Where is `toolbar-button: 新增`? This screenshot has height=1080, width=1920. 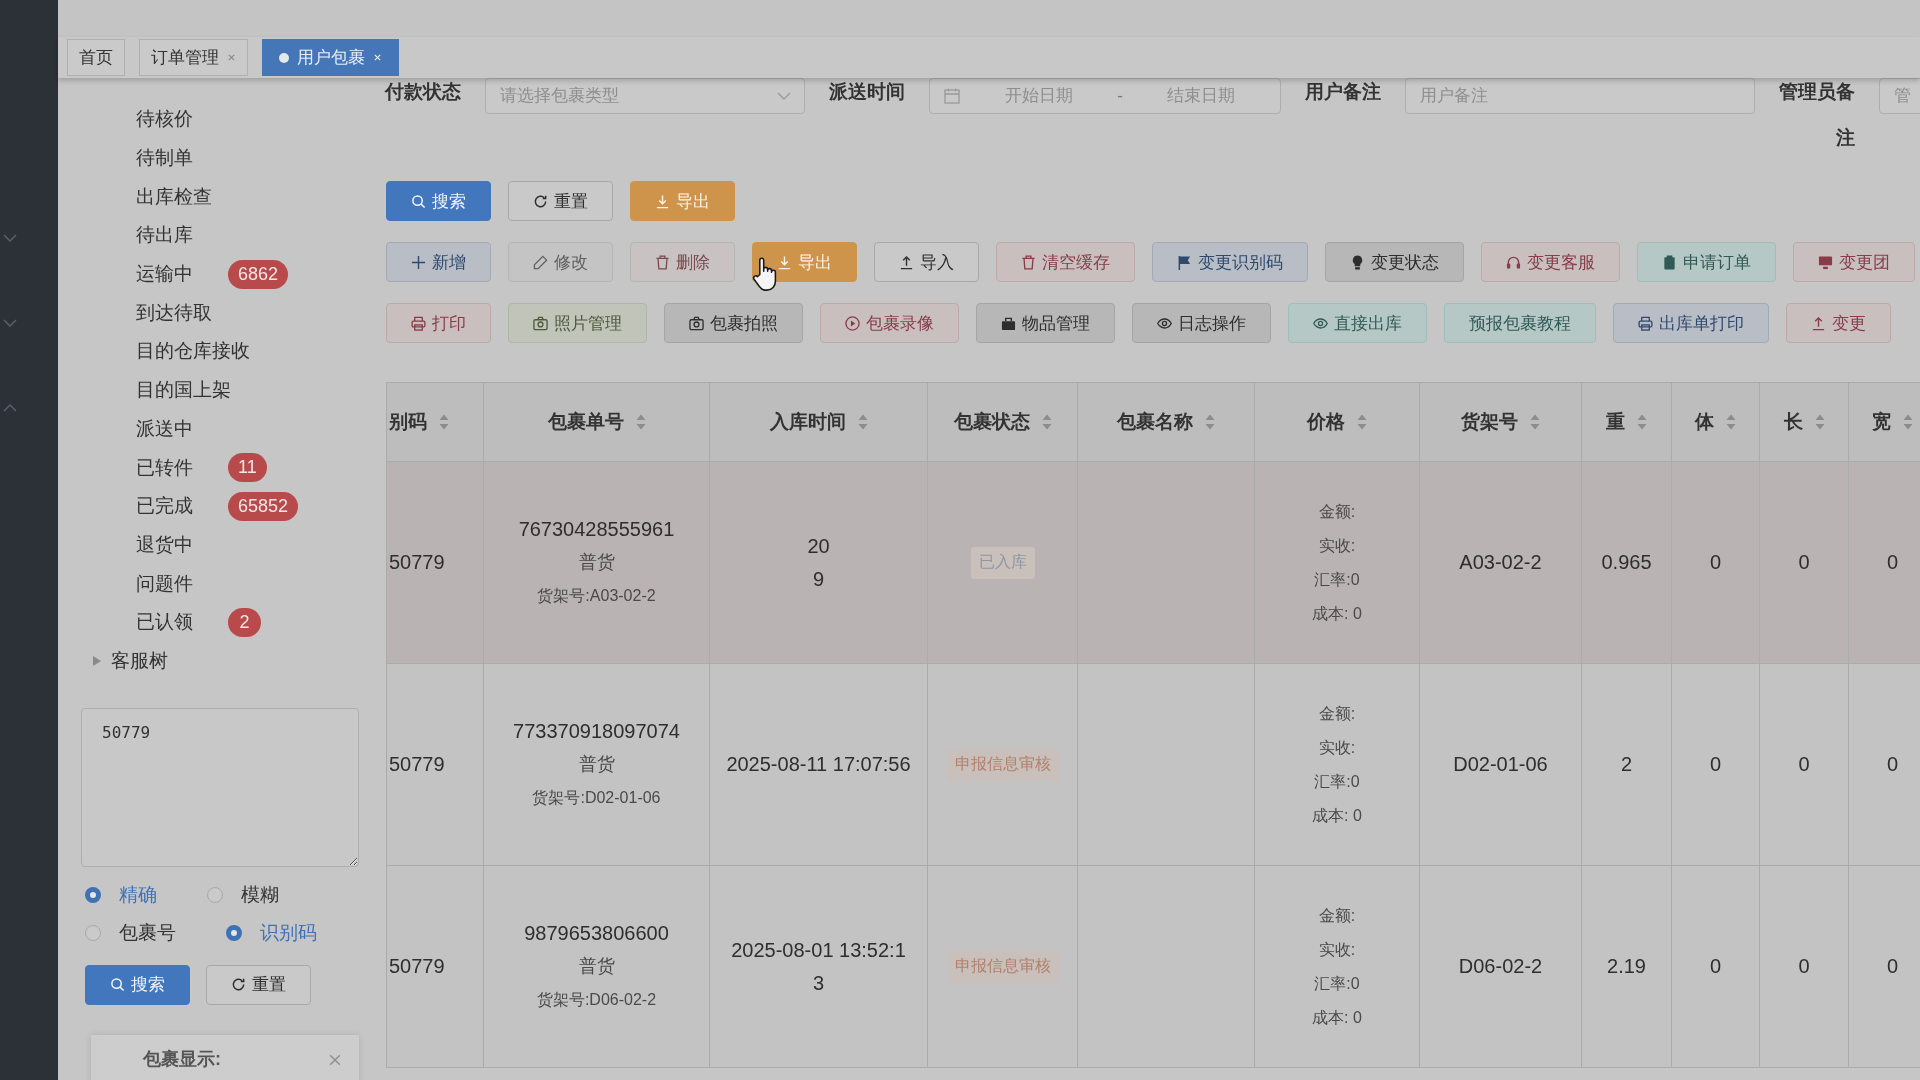 toolbar-button: 新增 is located at coordinates (438, 262).